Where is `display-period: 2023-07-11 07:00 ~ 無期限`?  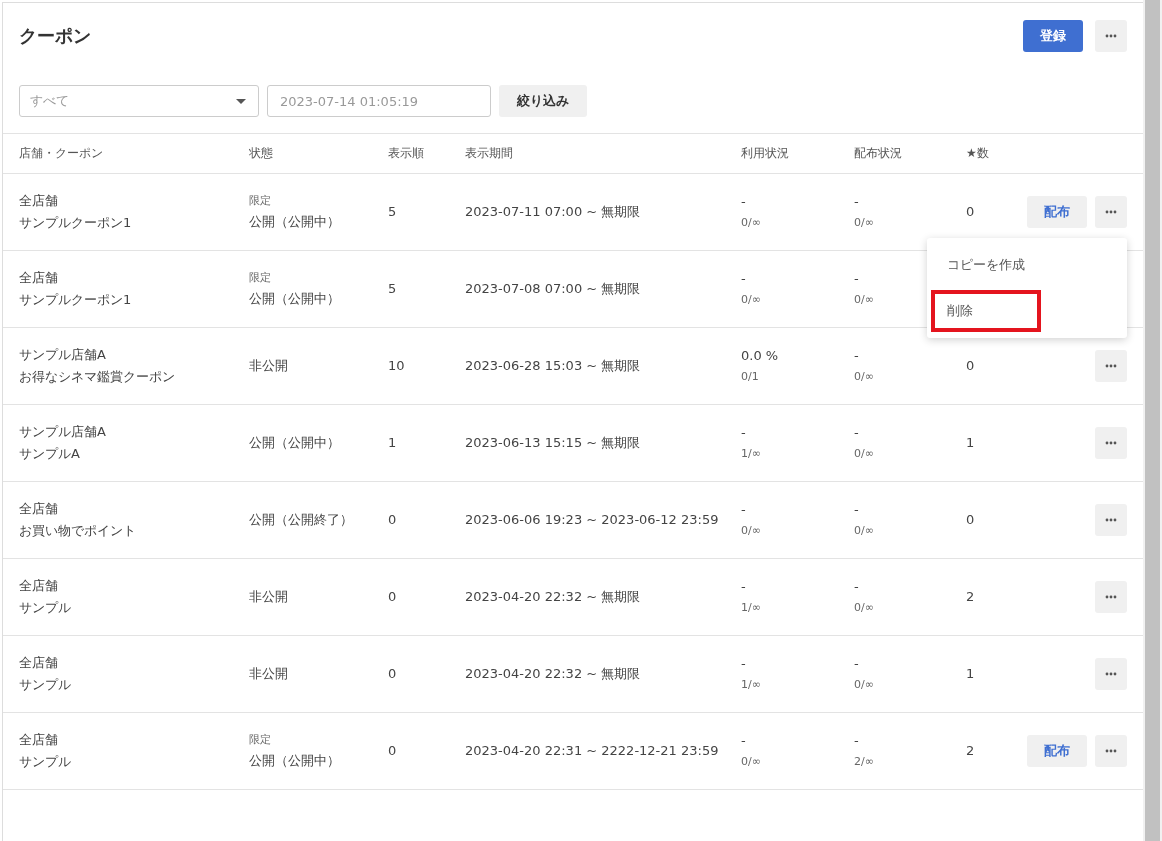 display-period: 2023-07-11 07:00 ~ 無期限 is located at coordinates (553, 212).